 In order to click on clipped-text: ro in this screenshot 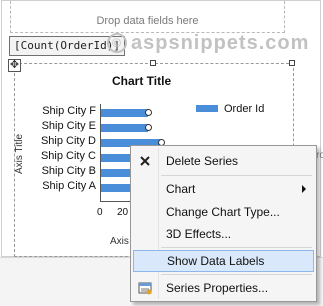, I will do `click(319, 155)`.